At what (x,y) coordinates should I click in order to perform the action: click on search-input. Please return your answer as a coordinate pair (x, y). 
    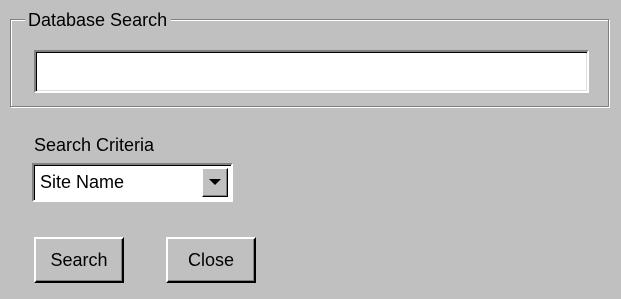
    Looking at the image, I should click on (311, 71).